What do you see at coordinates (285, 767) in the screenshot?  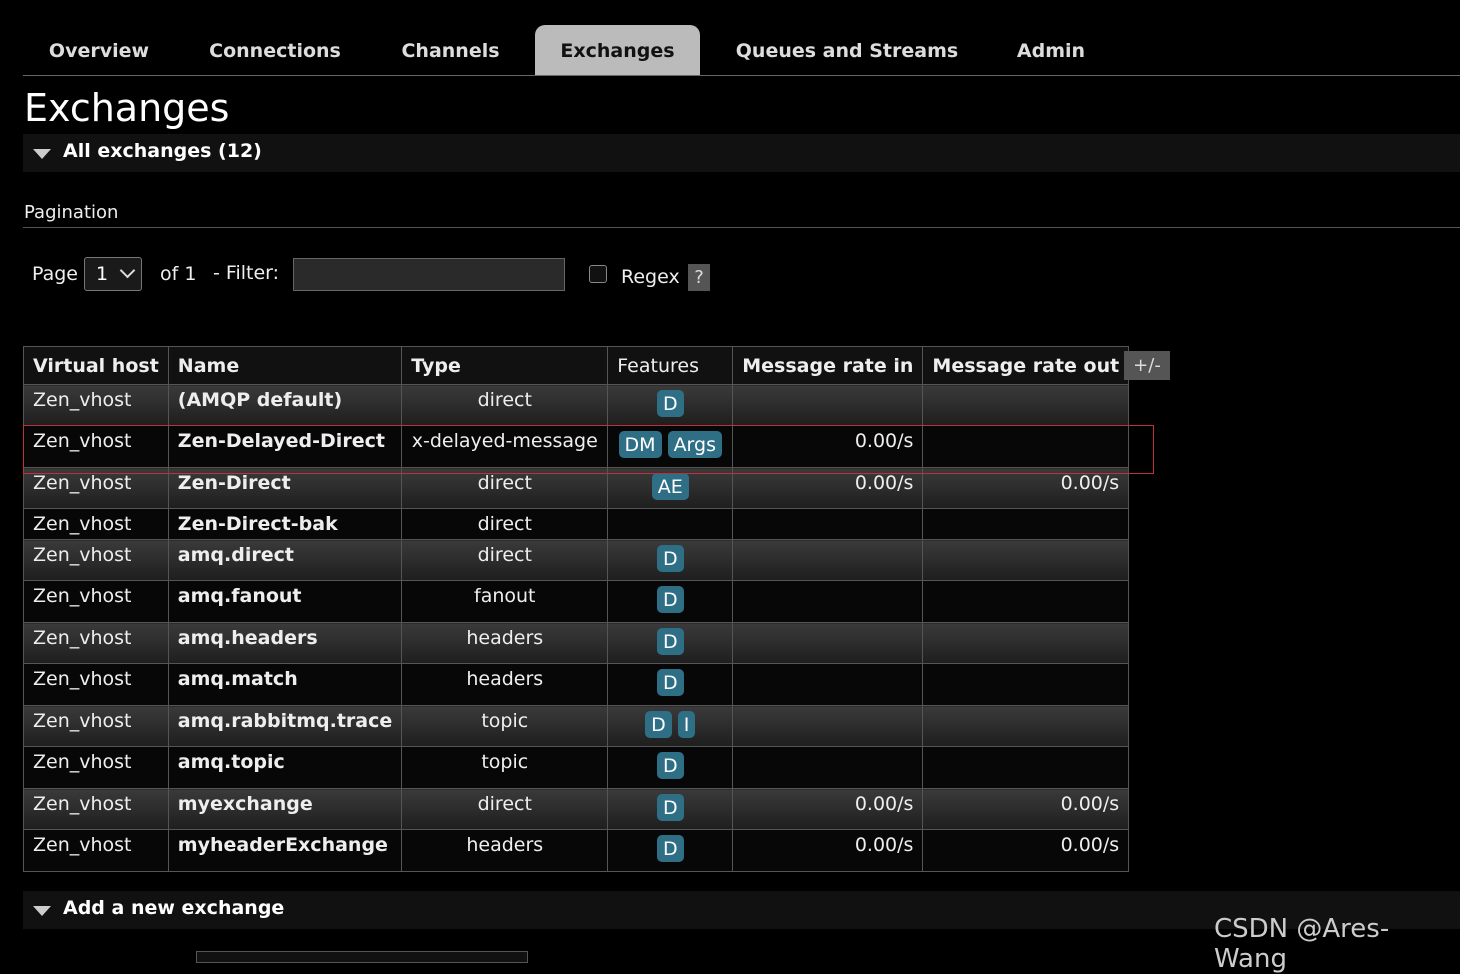 I see `cell-exchange-name-link: amq.topic` at bounding box center [285, 767].